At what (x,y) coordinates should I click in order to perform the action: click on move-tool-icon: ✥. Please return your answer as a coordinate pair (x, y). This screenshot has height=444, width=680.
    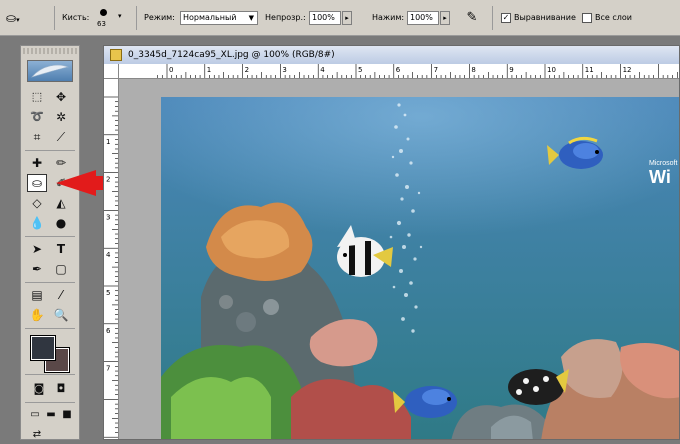
    Looking at the image, I should click on (61, 97).